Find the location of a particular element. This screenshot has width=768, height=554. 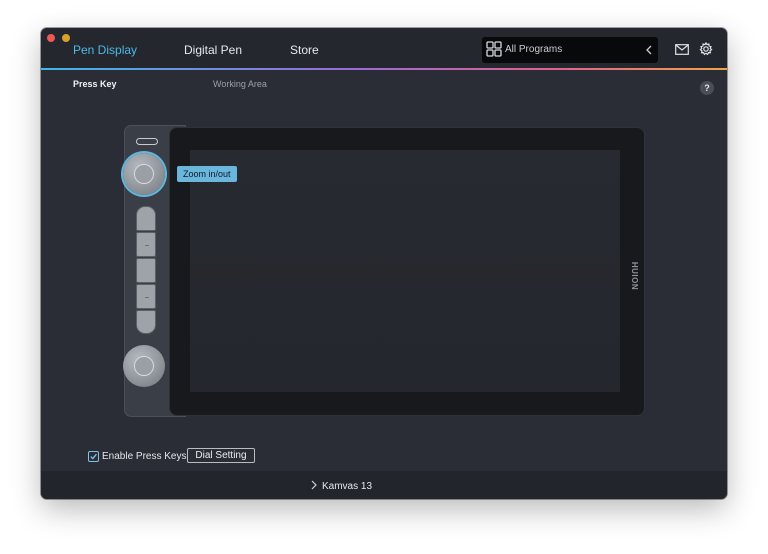

dial-top is located at coordinates (144, 174).